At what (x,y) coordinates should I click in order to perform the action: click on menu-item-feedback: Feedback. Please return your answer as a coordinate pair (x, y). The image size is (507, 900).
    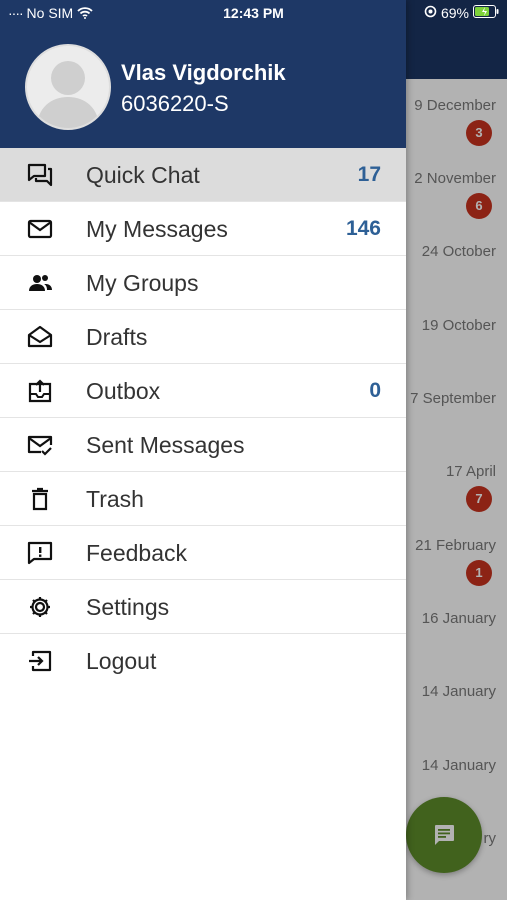
    Looking at the image, I should click on (203, 553).